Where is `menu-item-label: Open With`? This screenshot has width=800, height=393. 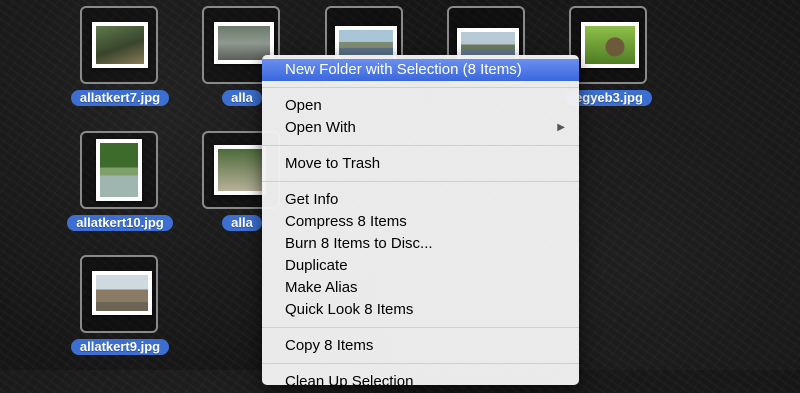 menu-item-label: Open With is located at coordinates (320, 127).